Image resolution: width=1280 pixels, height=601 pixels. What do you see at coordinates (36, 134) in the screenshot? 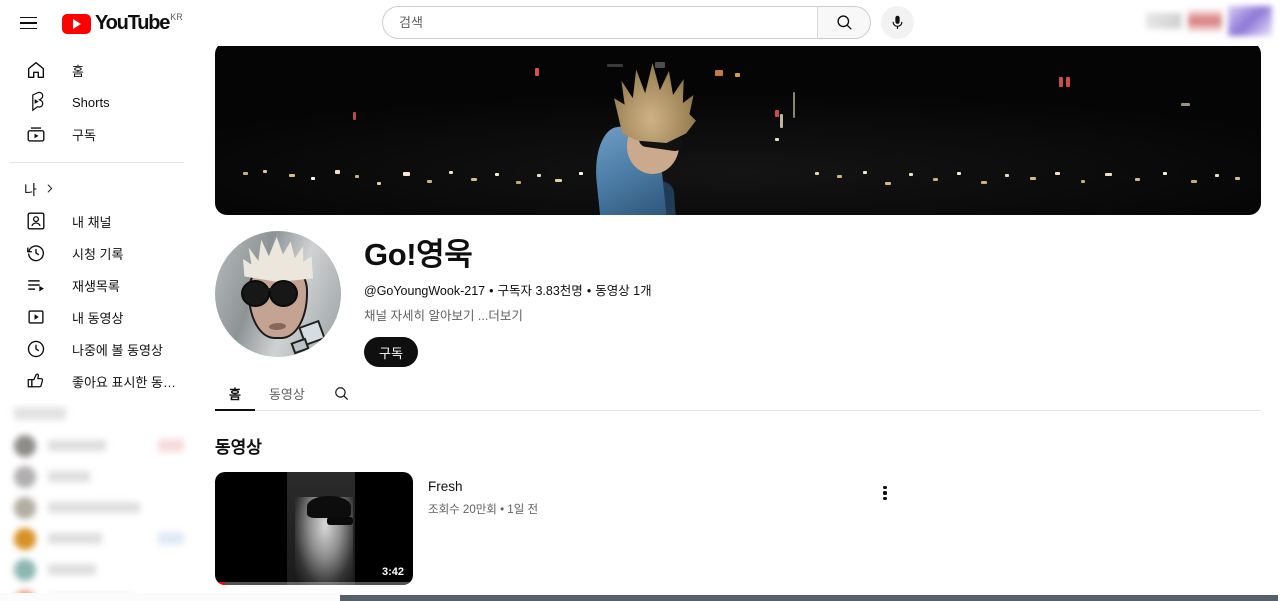
I see `subscriptions-icon` at bounding box center [36, 134].